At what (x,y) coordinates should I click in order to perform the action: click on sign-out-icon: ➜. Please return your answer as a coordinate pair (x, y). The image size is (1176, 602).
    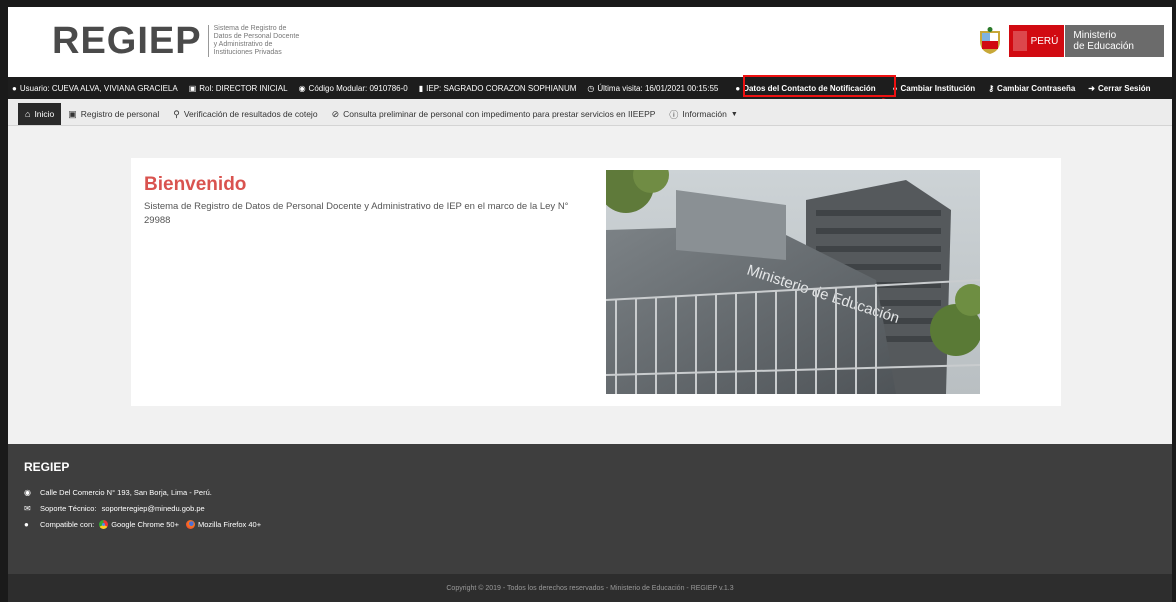
    Looking at the image, I should click on (1091, 88).